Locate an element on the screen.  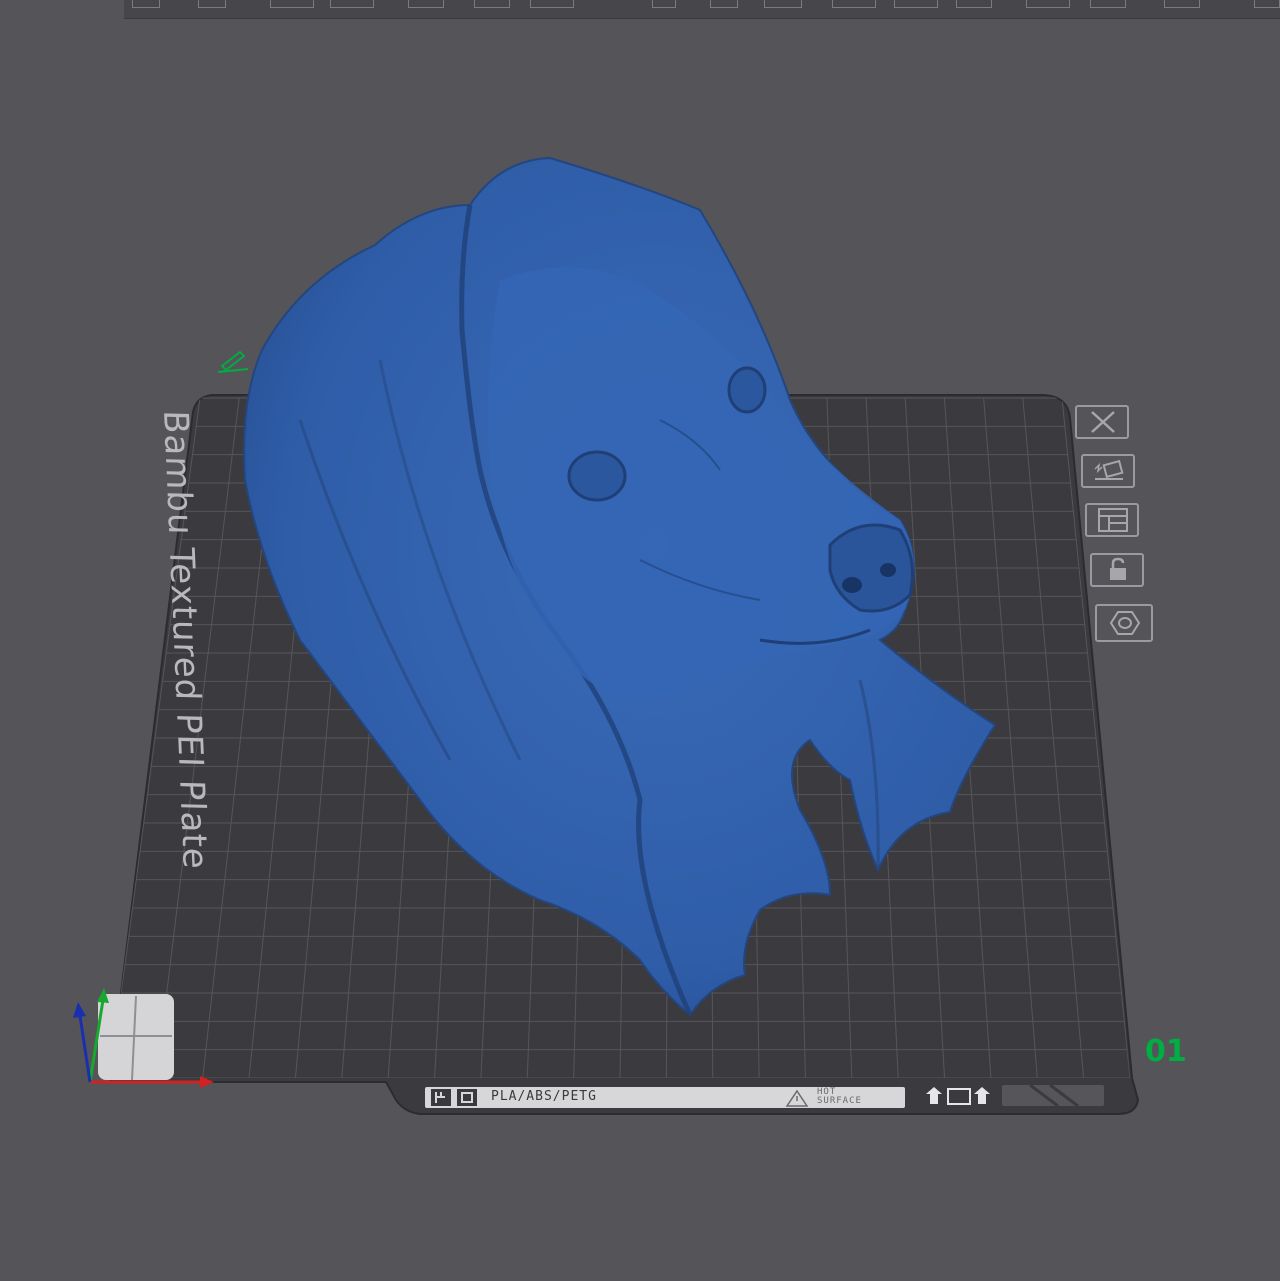
plate-number: 01 is located at coordinates (1166, 1051).